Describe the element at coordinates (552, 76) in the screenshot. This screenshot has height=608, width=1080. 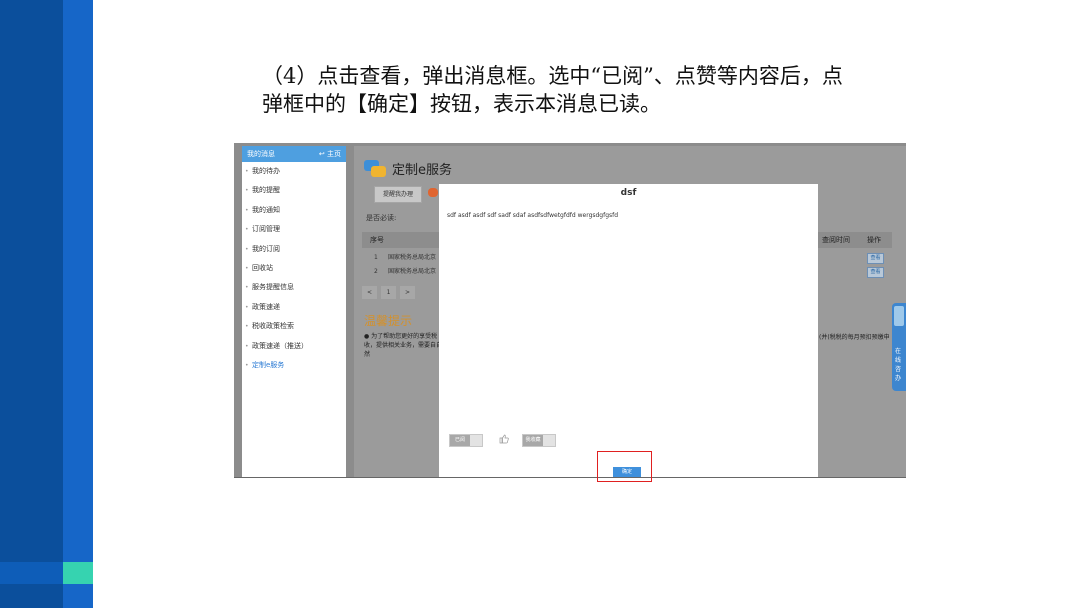
I see `instruction-line-1: （4）点击查看，弹出消息框。选中“已阅”、点赞等内容后，点` at that location.